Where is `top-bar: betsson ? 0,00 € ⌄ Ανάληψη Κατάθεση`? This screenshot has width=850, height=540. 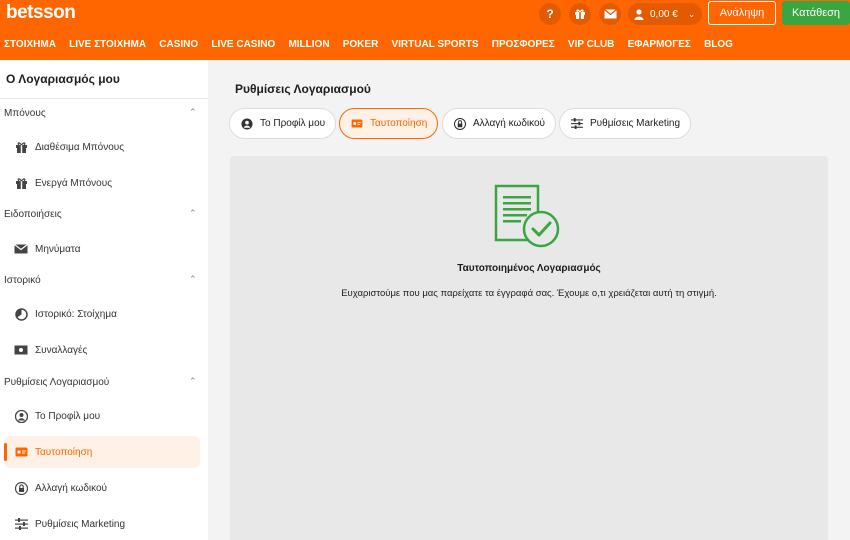
top-bar: betsson ? 0,00 € ⌄ Ανάληψη Κατάθεση is located at coordinates (425, 14).